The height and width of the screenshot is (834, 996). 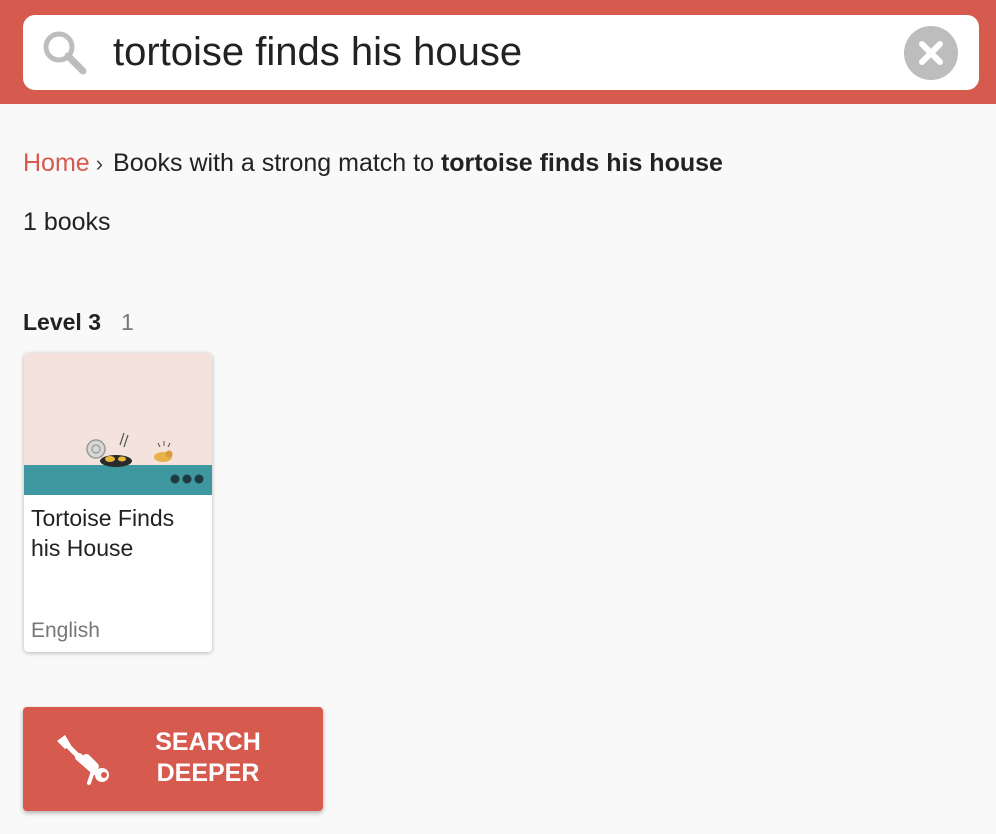 What do you see at coordinates (118, 502) in the screenshot?
I see `book-card: Tortoise Finds his House English` at bounding box center [118, 502].